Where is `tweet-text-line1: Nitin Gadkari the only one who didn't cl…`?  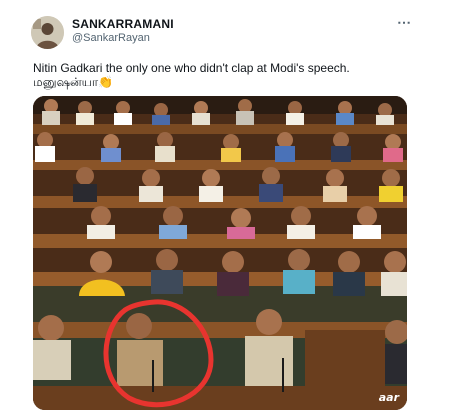
tweet-text-line1: Nitin Gadkari the only one who didn't cl… is located at coordinates (191, 68).